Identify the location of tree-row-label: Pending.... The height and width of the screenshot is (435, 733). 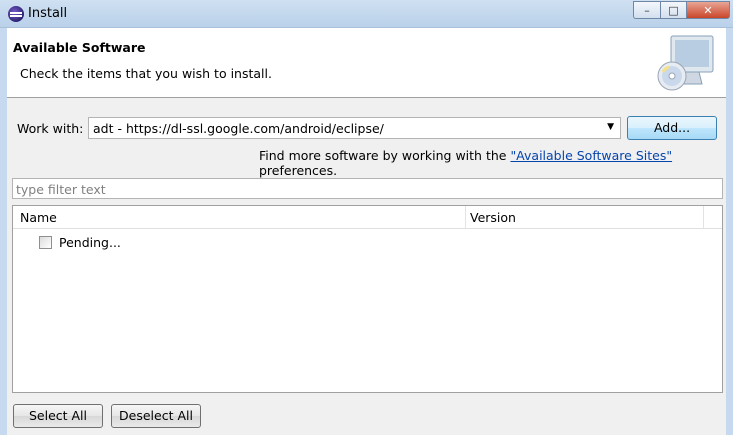
(90, 242).